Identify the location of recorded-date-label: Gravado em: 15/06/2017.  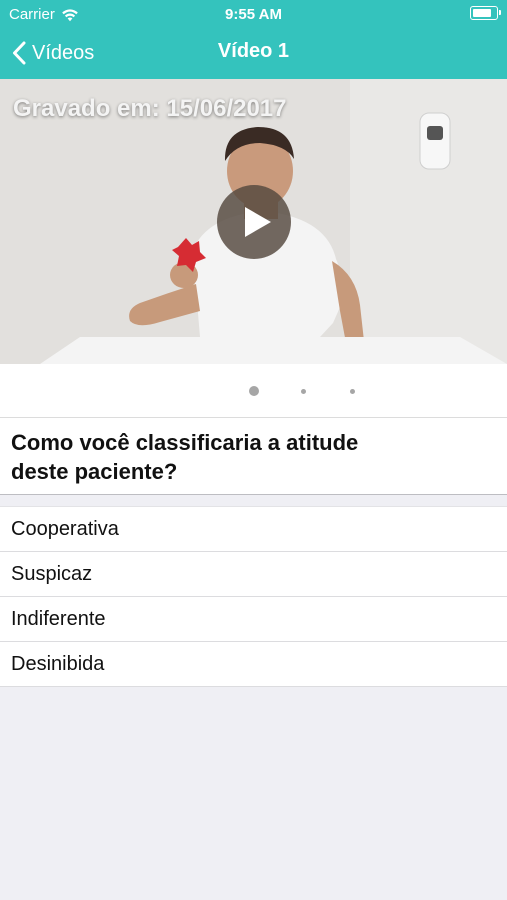
(150, 108).